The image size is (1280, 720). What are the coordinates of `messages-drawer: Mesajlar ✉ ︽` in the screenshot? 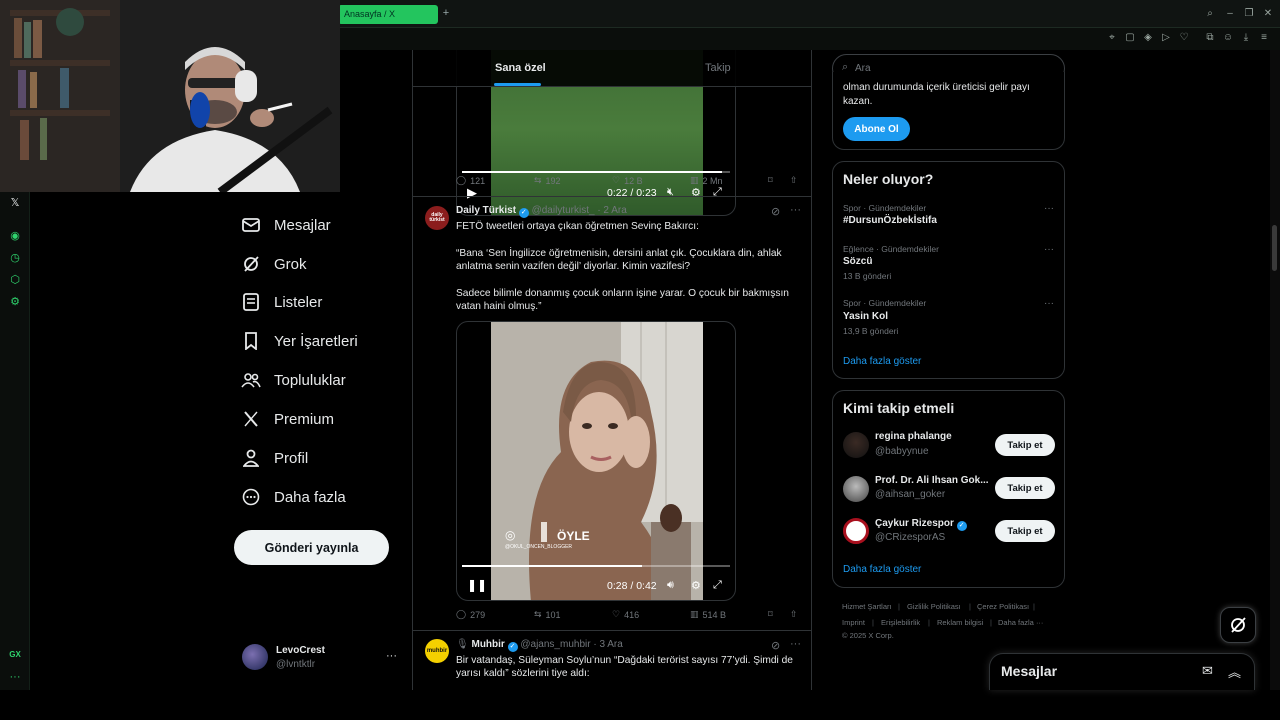 It's located at (1122, 671).